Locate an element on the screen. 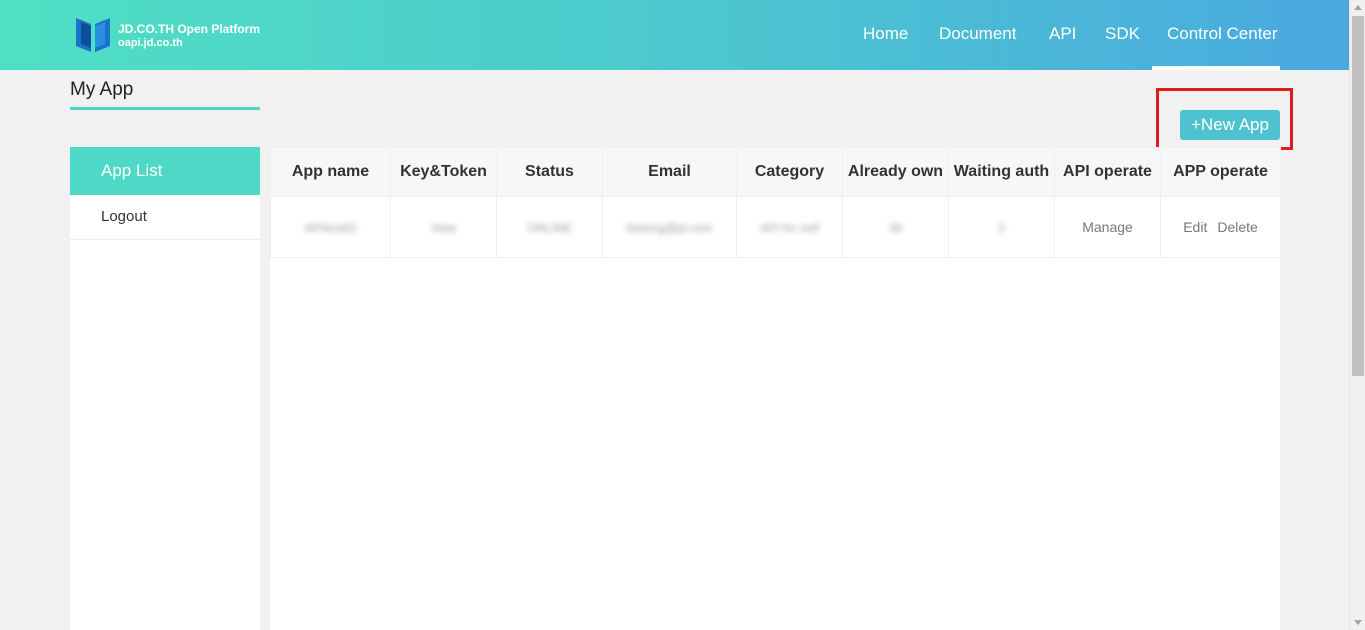 The height and width of the screenshot is (630, 1365). nav-control-center: Control Center is located at coordinates (1222, 34).